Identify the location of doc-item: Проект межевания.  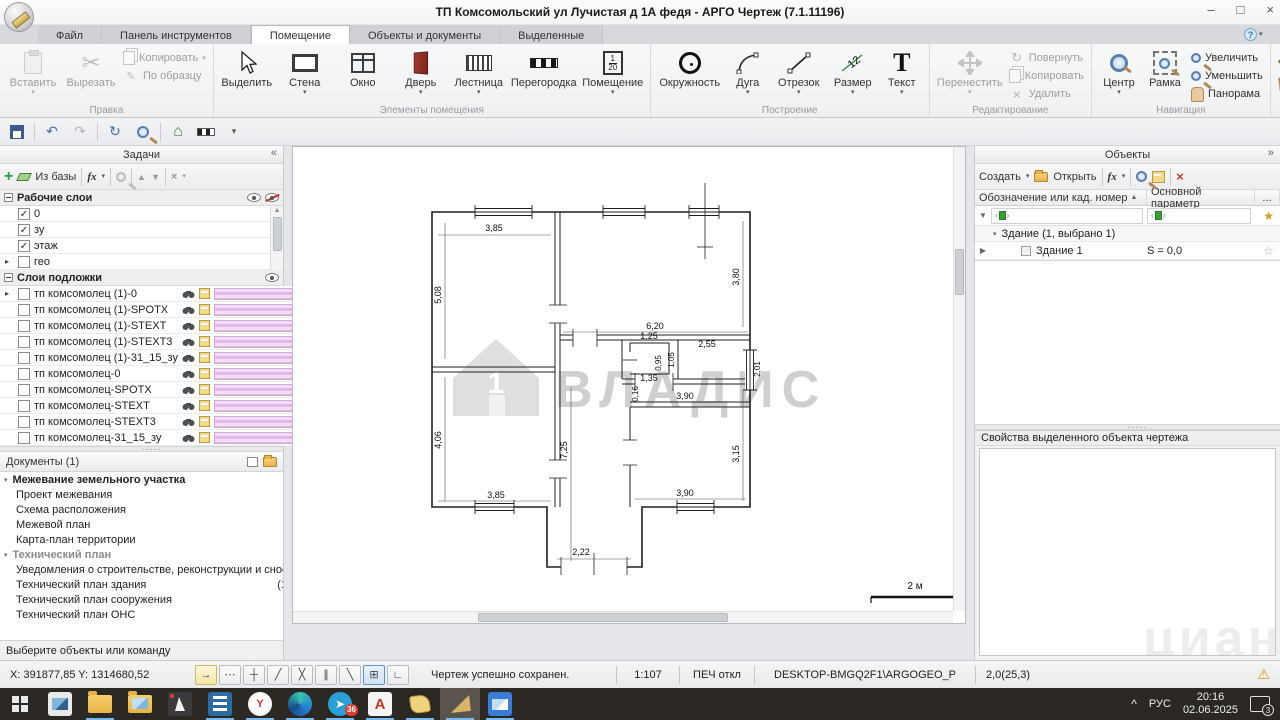
(141, 494).